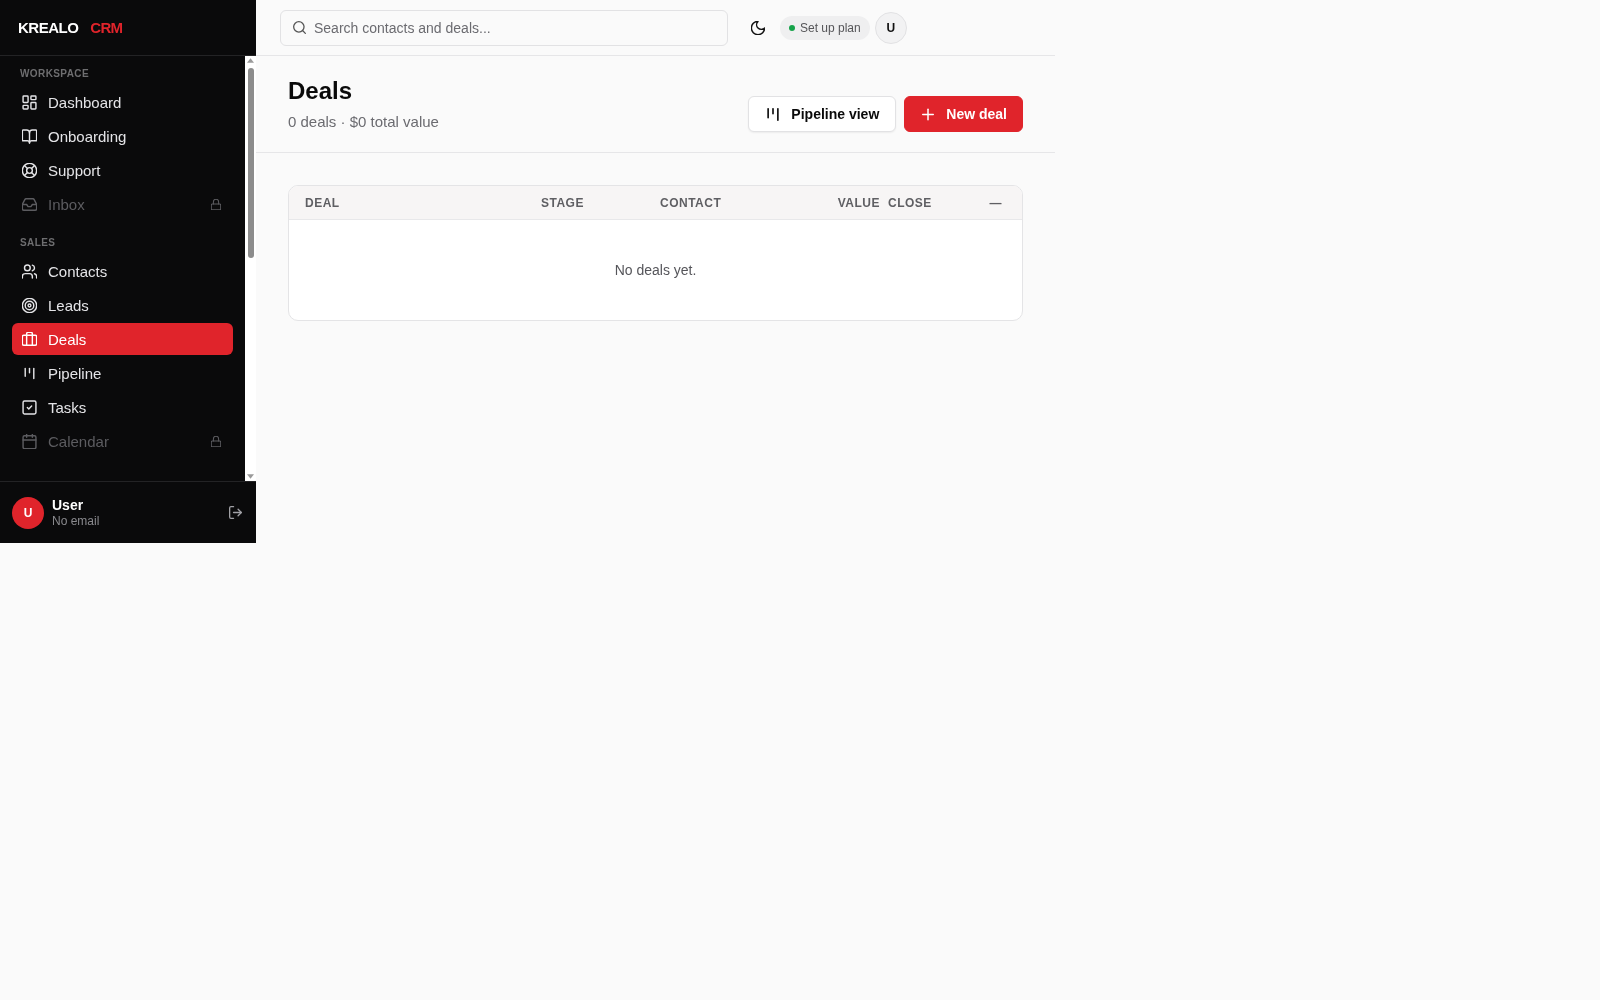  I want to click on target-icon, so click(29, 305).